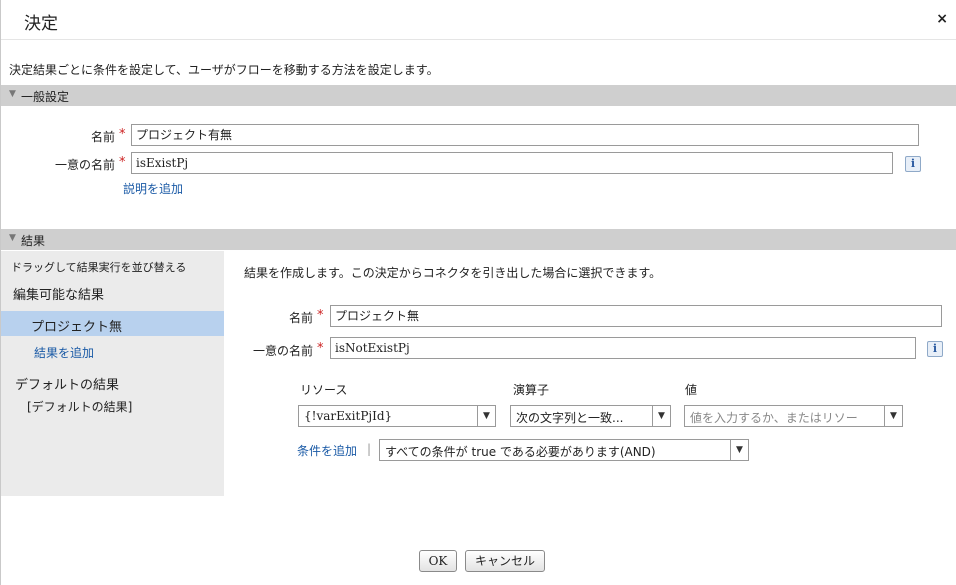 This screenshot has height=585, width=956. I want to click on operator-select: 次の文字列と一致... ▼, so click(590, 416).